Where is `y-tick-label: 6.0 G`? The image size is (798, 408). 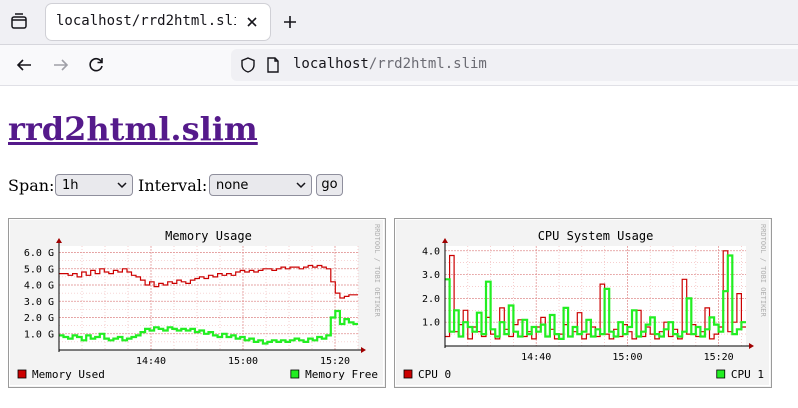
y-tick-label: 6.0 G is located at coordinates (39, 253).